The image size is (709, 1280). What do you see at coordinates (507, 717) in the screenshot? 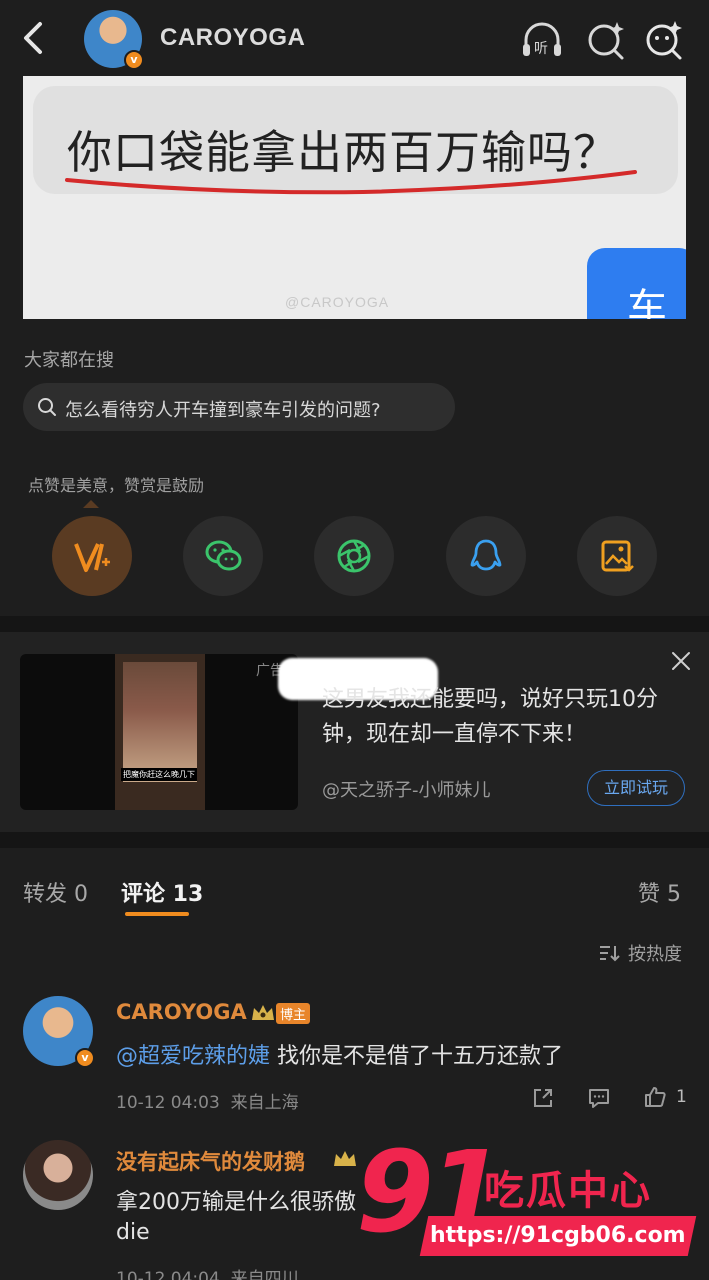
I see `ad-text: 这男友我还能要吗，说好只玩10分钟，现在却一直停不下来！` at bounding box center [507, 717].